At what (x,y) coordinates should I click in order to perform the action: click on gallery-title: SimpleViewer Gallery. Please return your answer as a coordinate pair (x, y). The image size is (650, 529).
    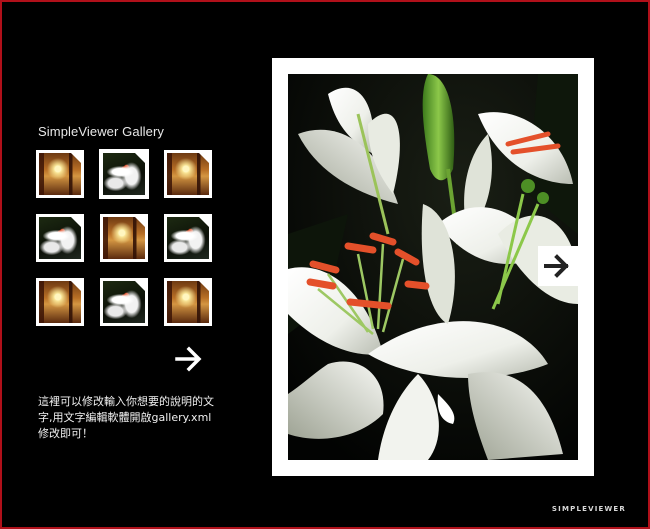
    Looking at the image, I should click on (101, 131).